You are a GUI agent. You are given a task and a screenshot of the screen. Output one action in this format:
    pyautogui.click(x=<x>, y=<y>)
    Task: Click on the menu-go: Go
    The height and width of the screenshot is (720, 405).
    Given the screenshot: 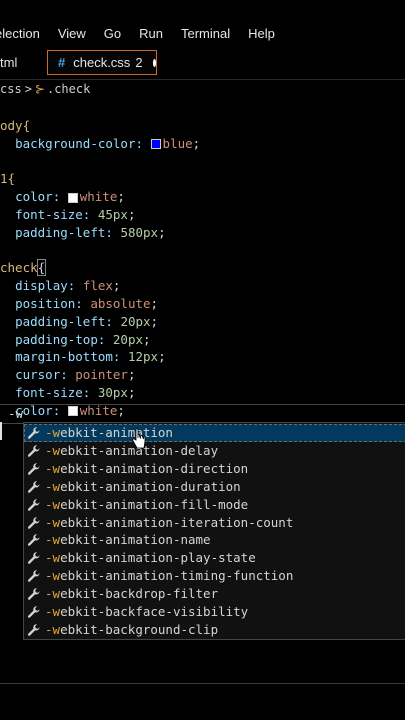 What is the action you would take?
    pyautogui.click(x=112, y=33)
    